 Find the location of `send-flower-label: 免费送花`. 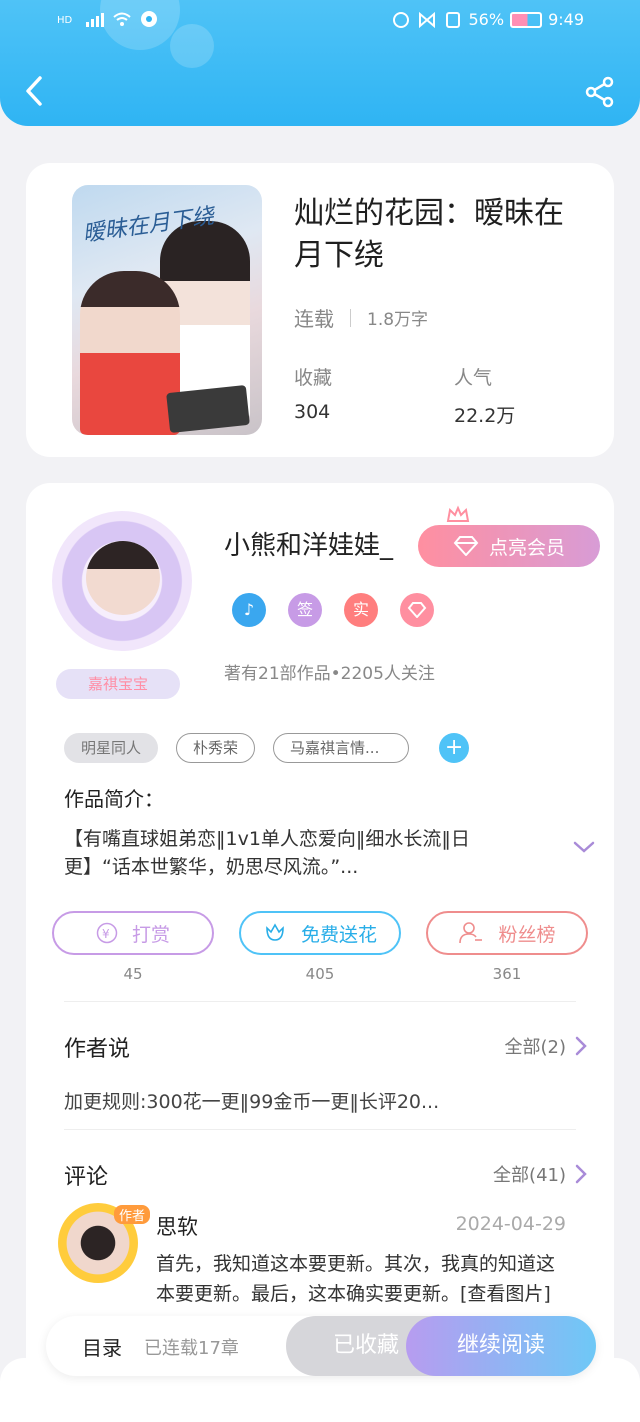

send-flower-label: 免费送花 is located at coordinates (338, 934).